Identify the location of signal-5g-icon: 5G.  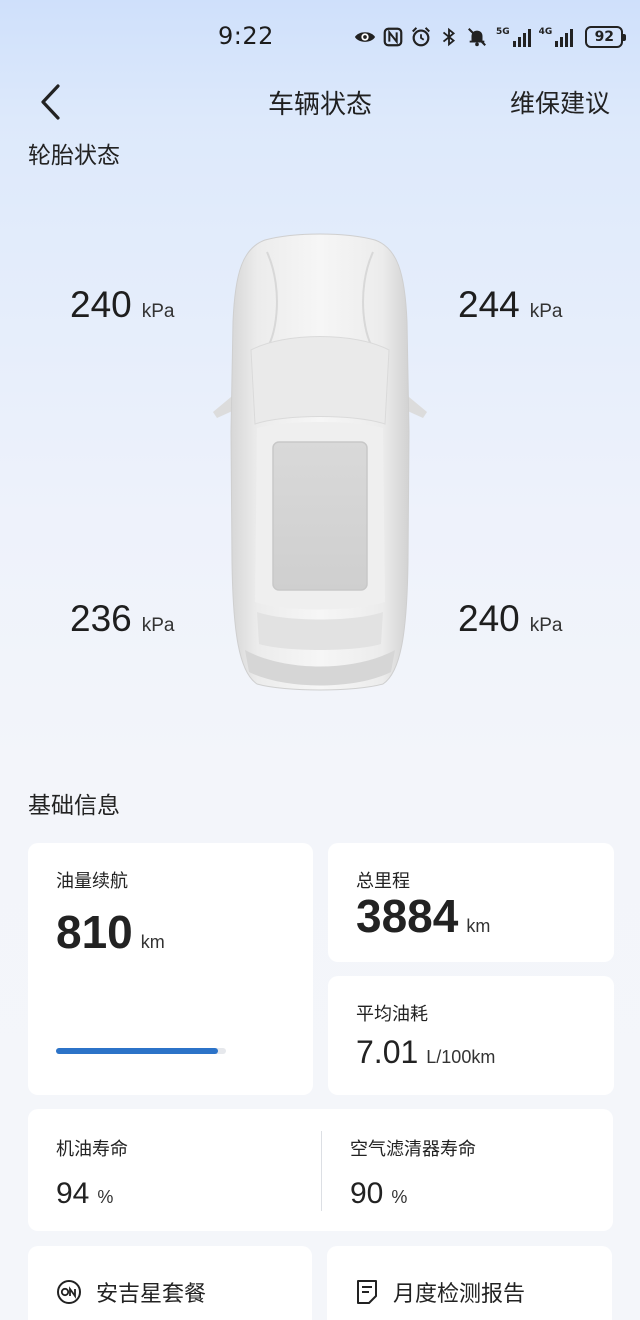
(513, 37).